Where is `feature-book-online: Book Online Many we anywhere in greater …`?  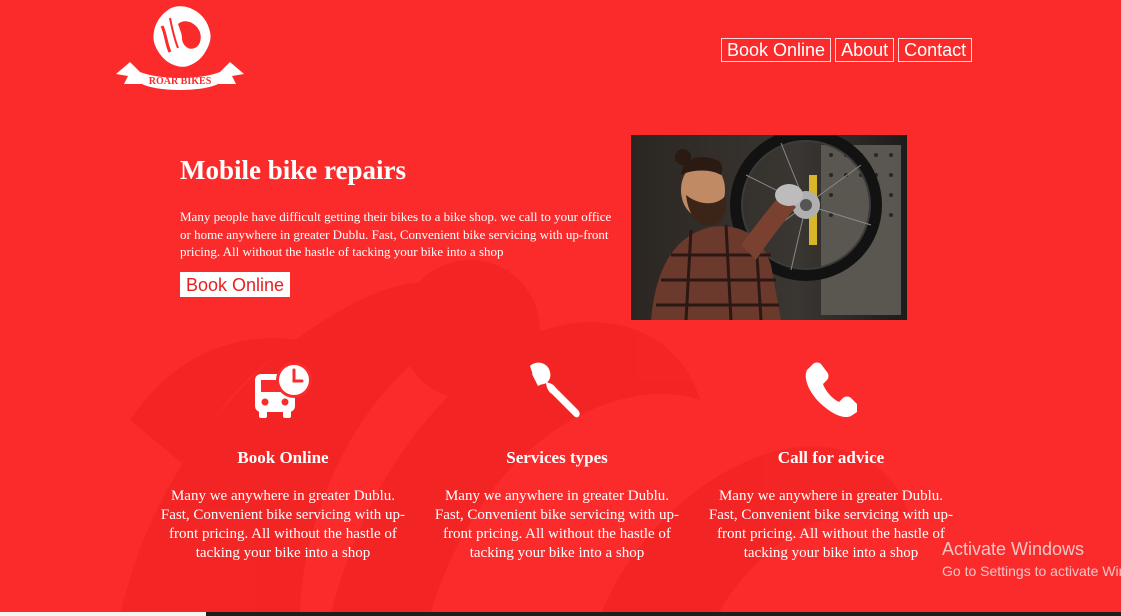
feature-book-online: Book Online Many we anywhere in greater … is located at coordinates (283, 461).